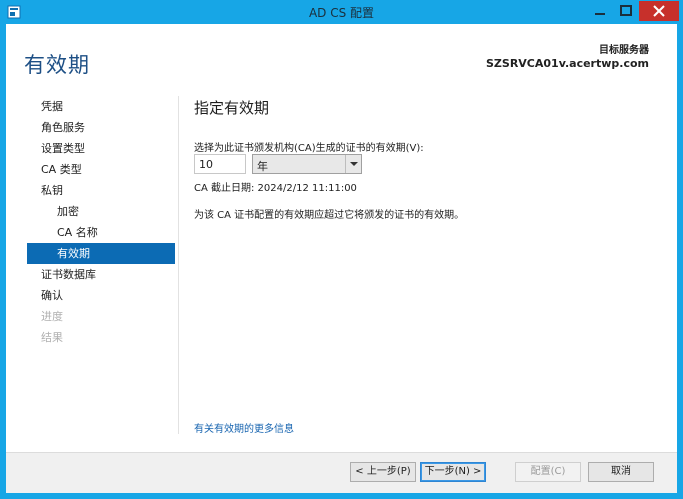  What do you see at coordinates (600, 14) in the screenshot?
I see `minimize-icon` at bounding box center [600, 14].